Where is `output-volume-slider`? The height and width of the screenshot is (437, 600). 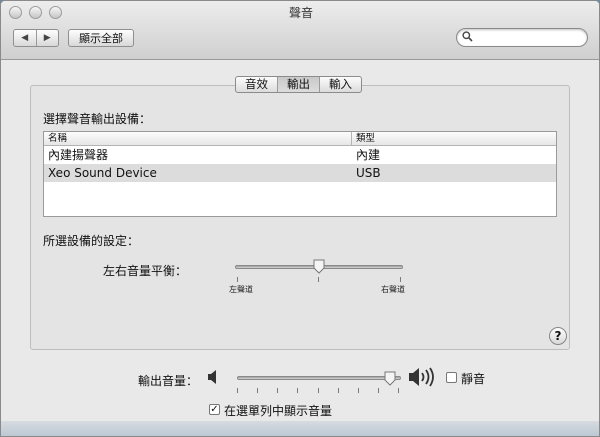
output-volume-slider is located at coordinates (319, 383).